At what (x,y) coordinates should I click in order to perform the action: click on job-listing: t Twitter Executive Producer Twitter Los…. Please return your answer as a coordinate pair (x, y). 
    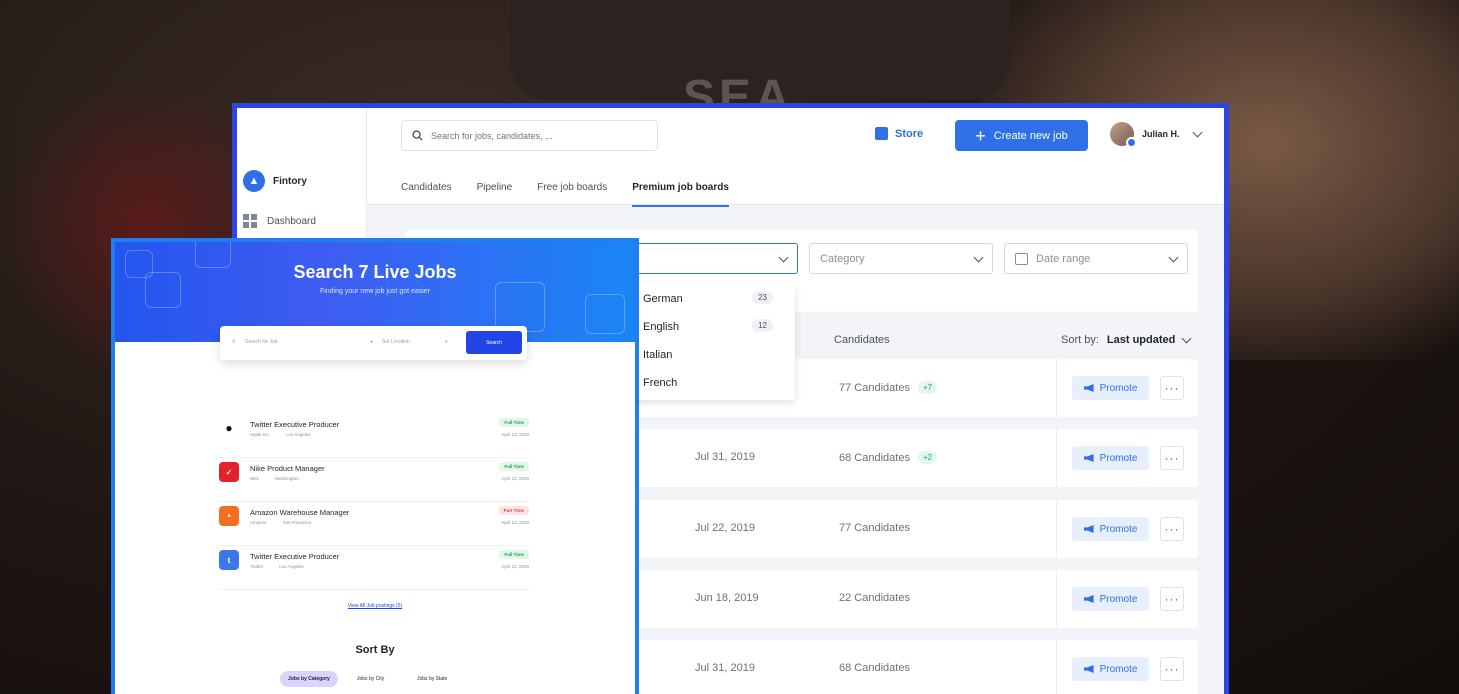
    Looking at the image, I should click on (374, 568).